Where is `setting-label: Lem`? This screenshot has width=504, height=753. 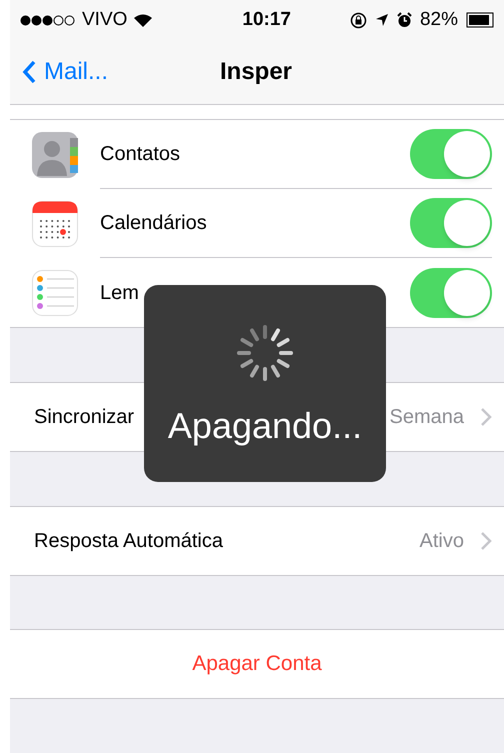
setting-label: Lem is located at coordinates (119, 293).